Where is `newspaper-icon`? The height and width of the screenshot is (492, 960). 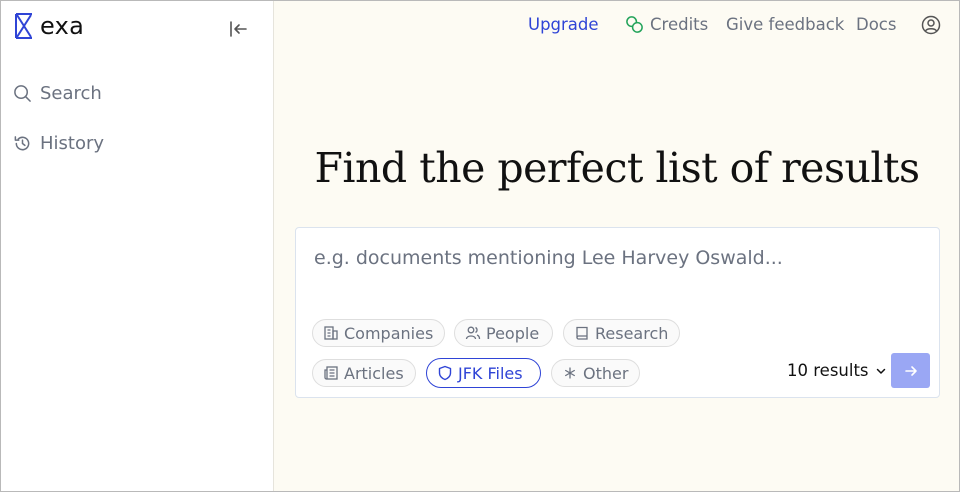 newspaper-icon is located at coordinates (331, 373).